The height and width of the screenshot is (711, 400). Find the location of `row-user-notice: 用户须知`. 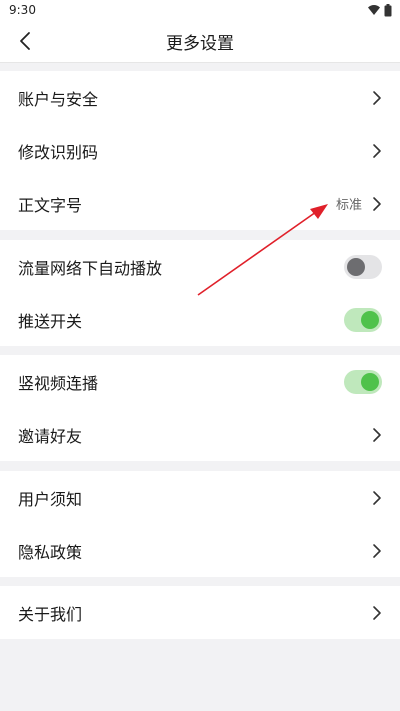

row-user-notice: 用户须知 is located at coordinates (200, 497).